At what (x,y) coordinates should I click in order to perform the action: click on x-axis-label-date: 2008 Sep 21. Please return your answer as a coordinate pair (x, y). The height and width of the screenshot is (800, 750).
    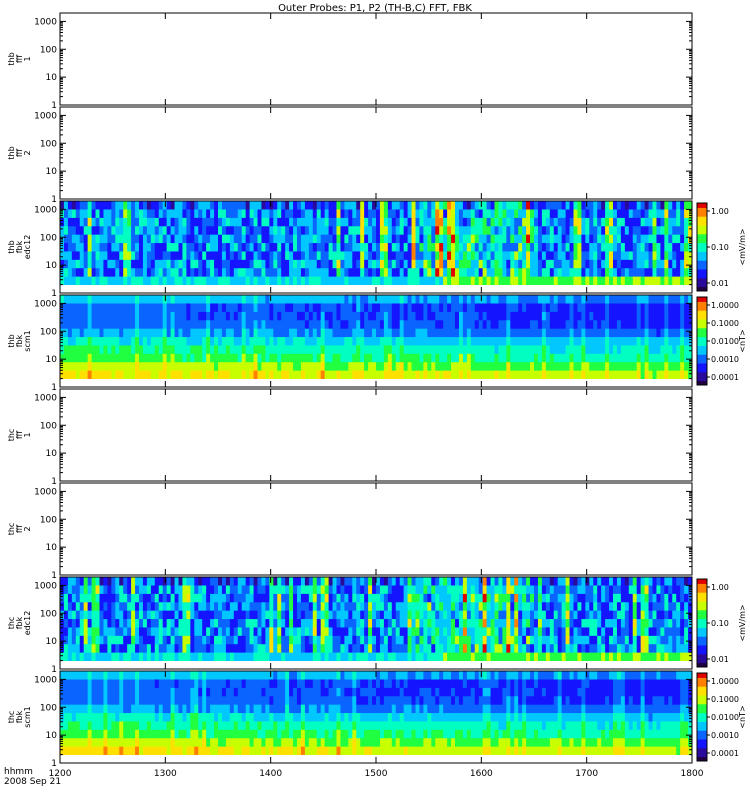
    Looking at the image, I should click on (32, 782).